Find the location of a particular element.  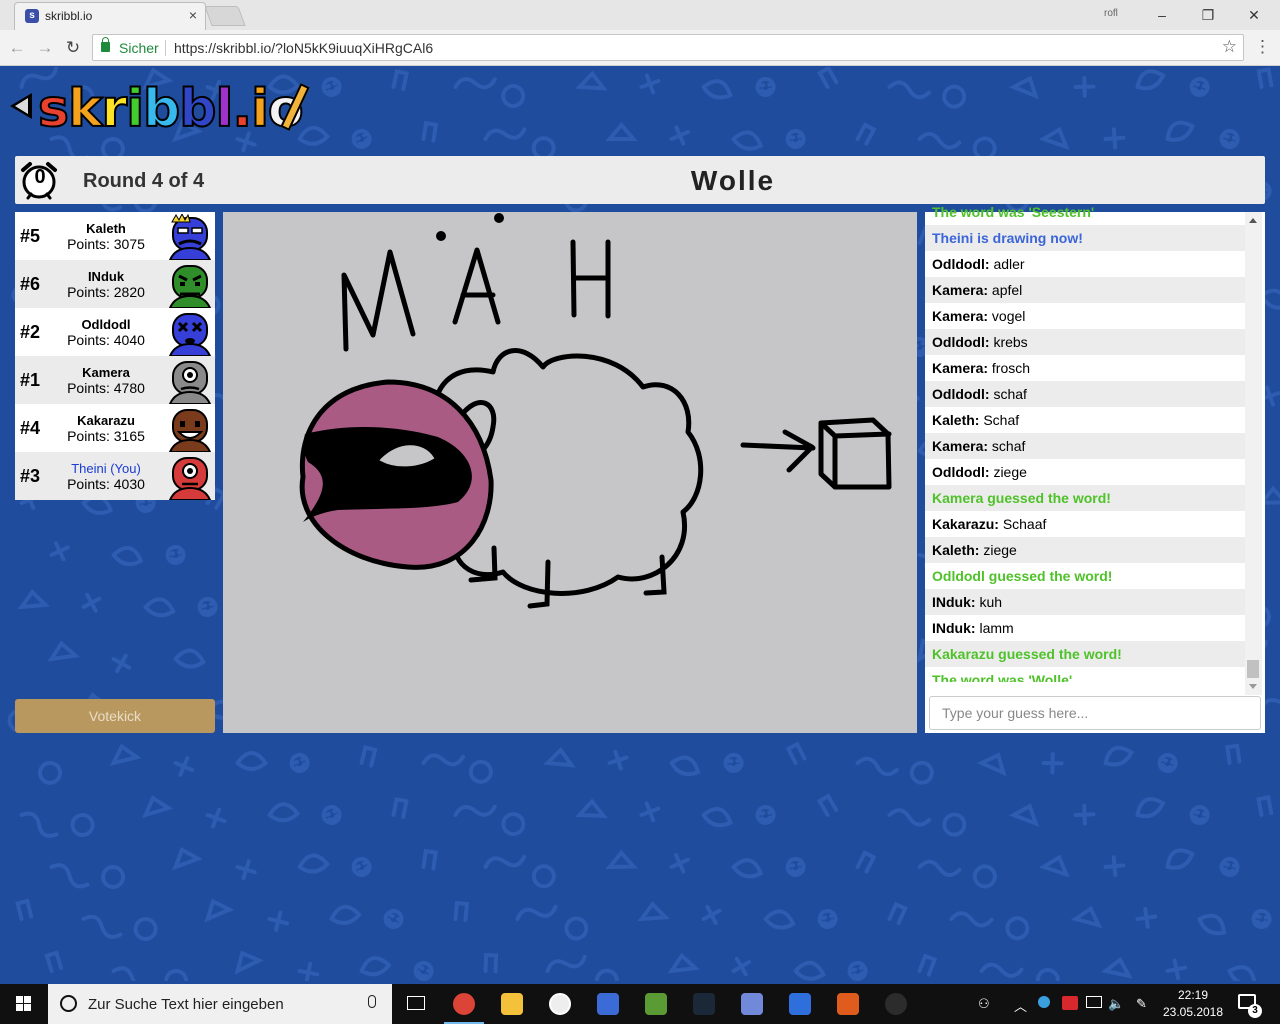

chat-scrollbar is located at coordinates (1253, 453).